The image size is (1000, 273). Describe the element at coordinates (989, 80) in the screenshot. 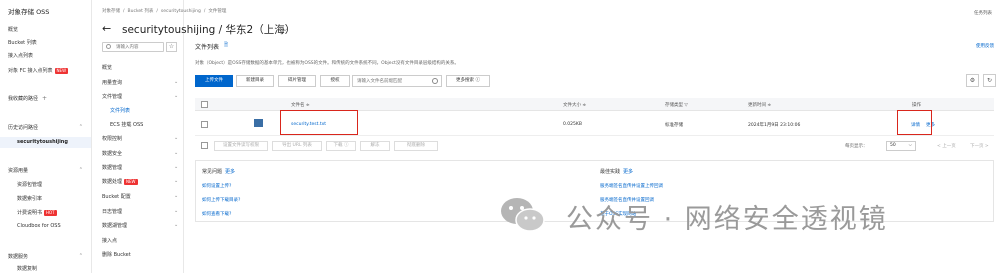

I see `refresh-icon: ↻` at that location.